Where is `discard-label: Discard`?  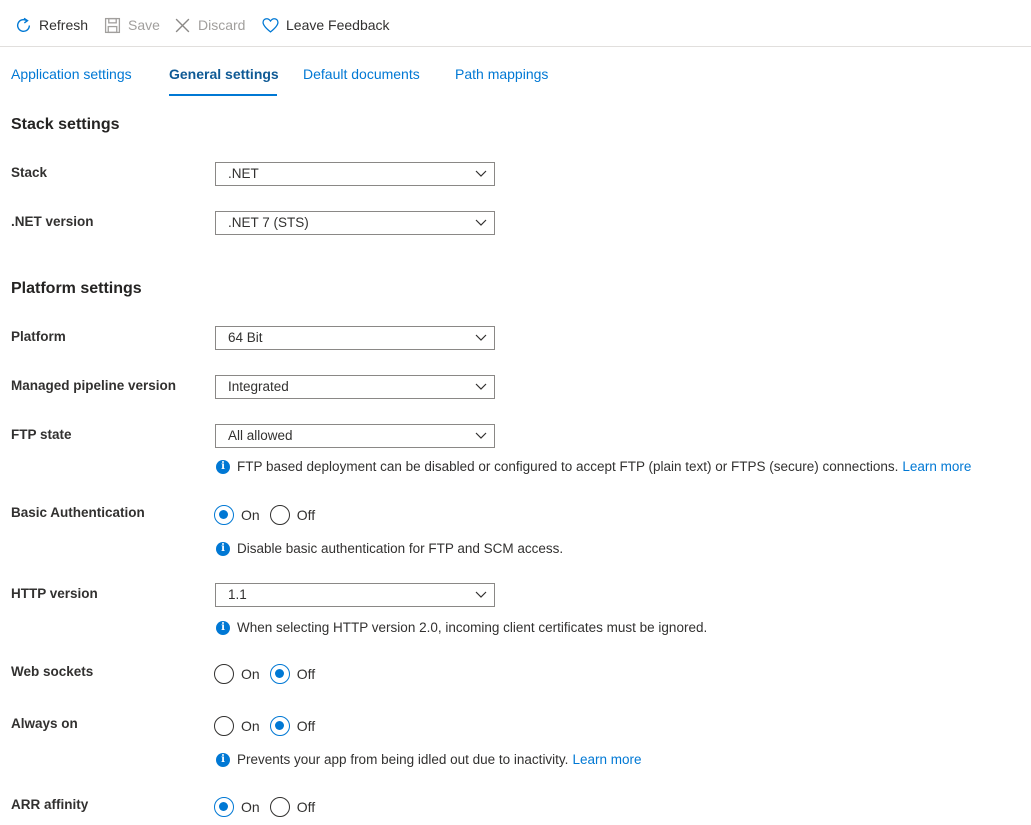
discard-label: Discard is located at coordinates (222, 25).